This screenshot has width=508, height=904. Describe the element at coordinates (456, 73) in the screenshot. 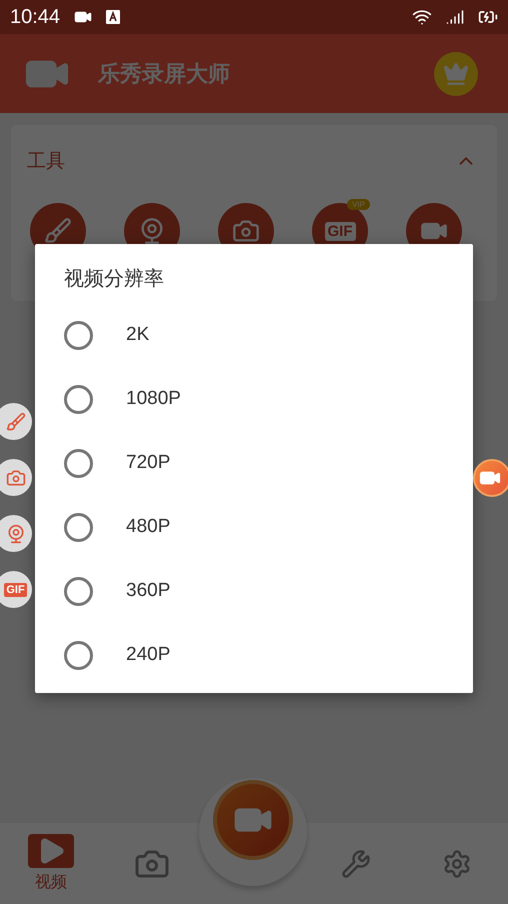

I see `crown-icon` at that location.